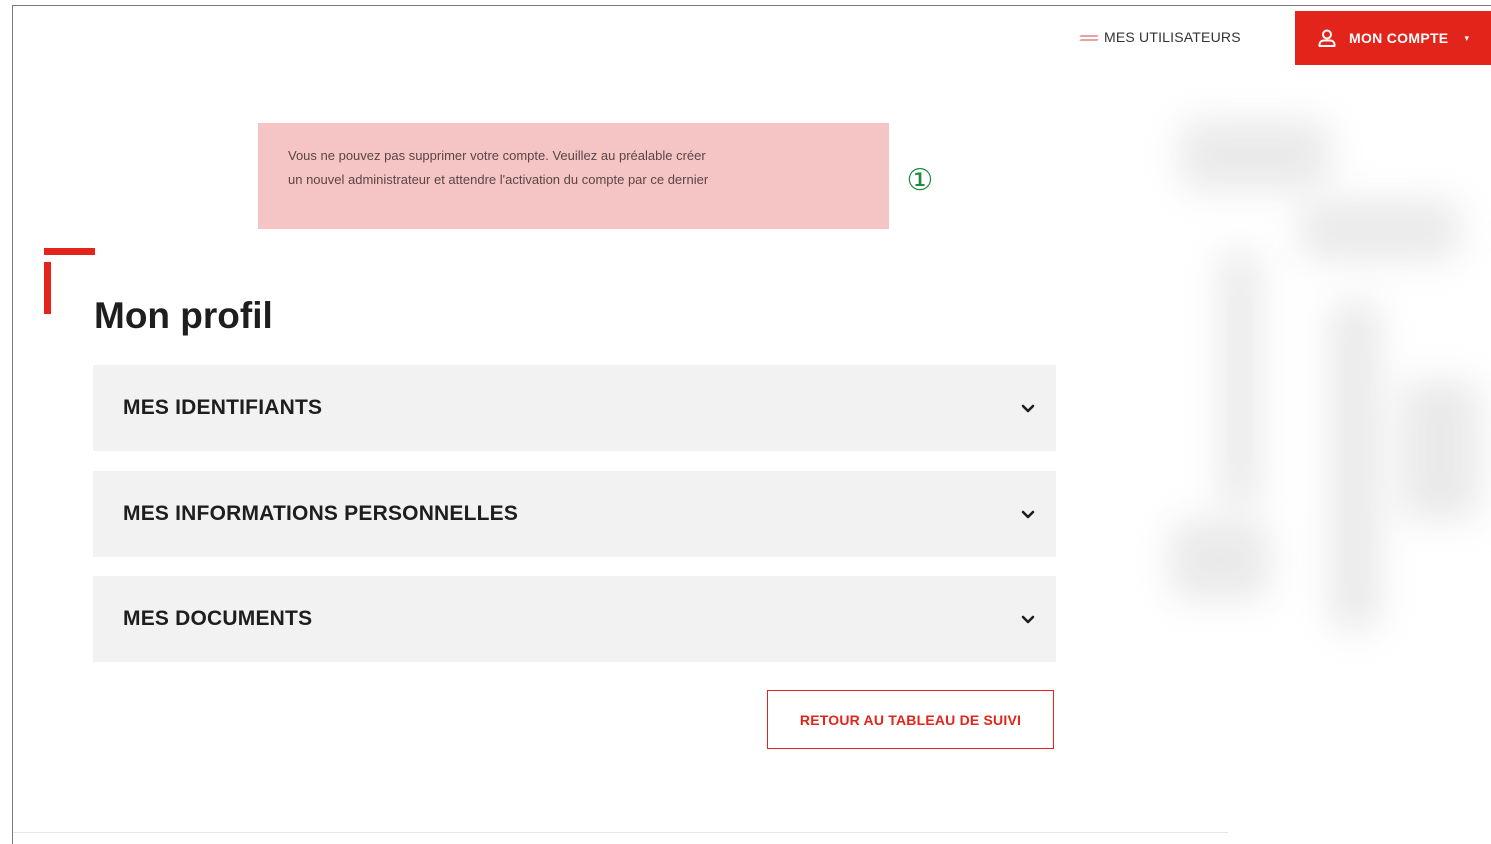 The image size is (1491, 844). I want to click on caret-down-icon: ▾, so click(1467, 37).